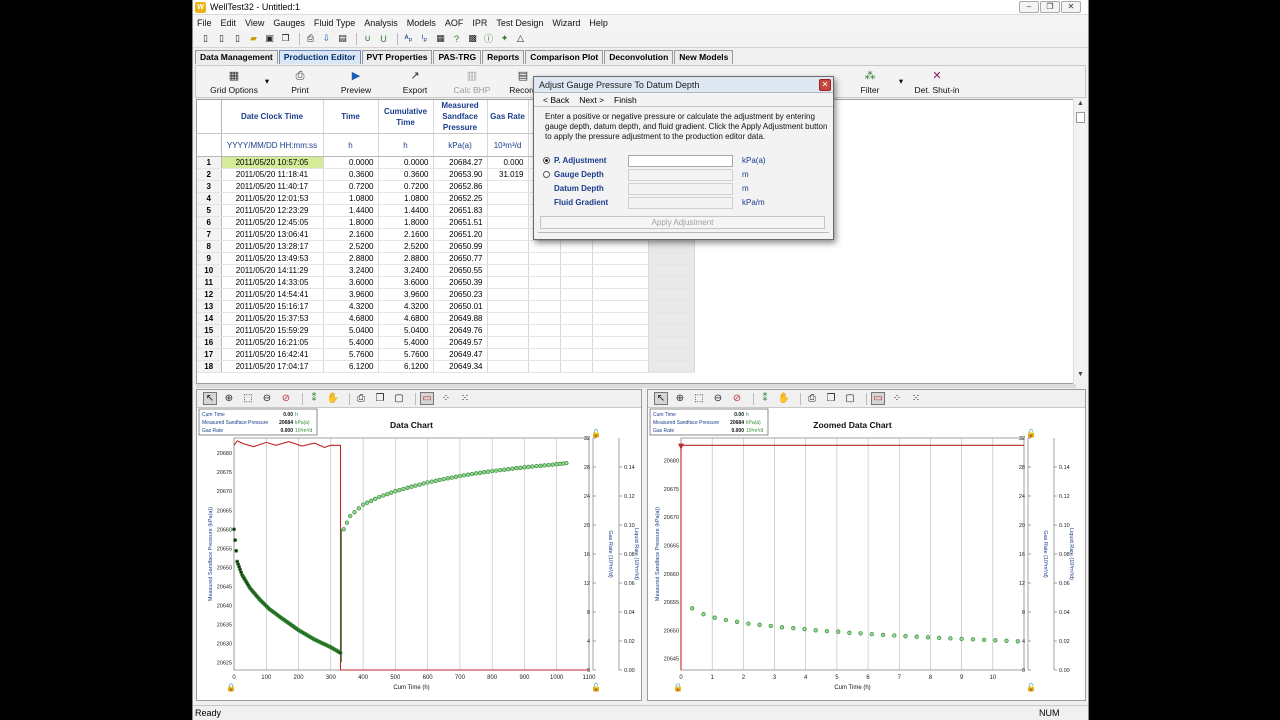  What do you see at coordinates (351, 162) in the screenshot?
I see `cell-time: 0.0000` at bounding box center [351, 162].